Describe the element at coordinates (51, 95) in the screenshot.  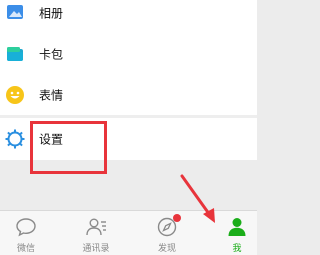
I see `menu-item-label: 表情` at that location.